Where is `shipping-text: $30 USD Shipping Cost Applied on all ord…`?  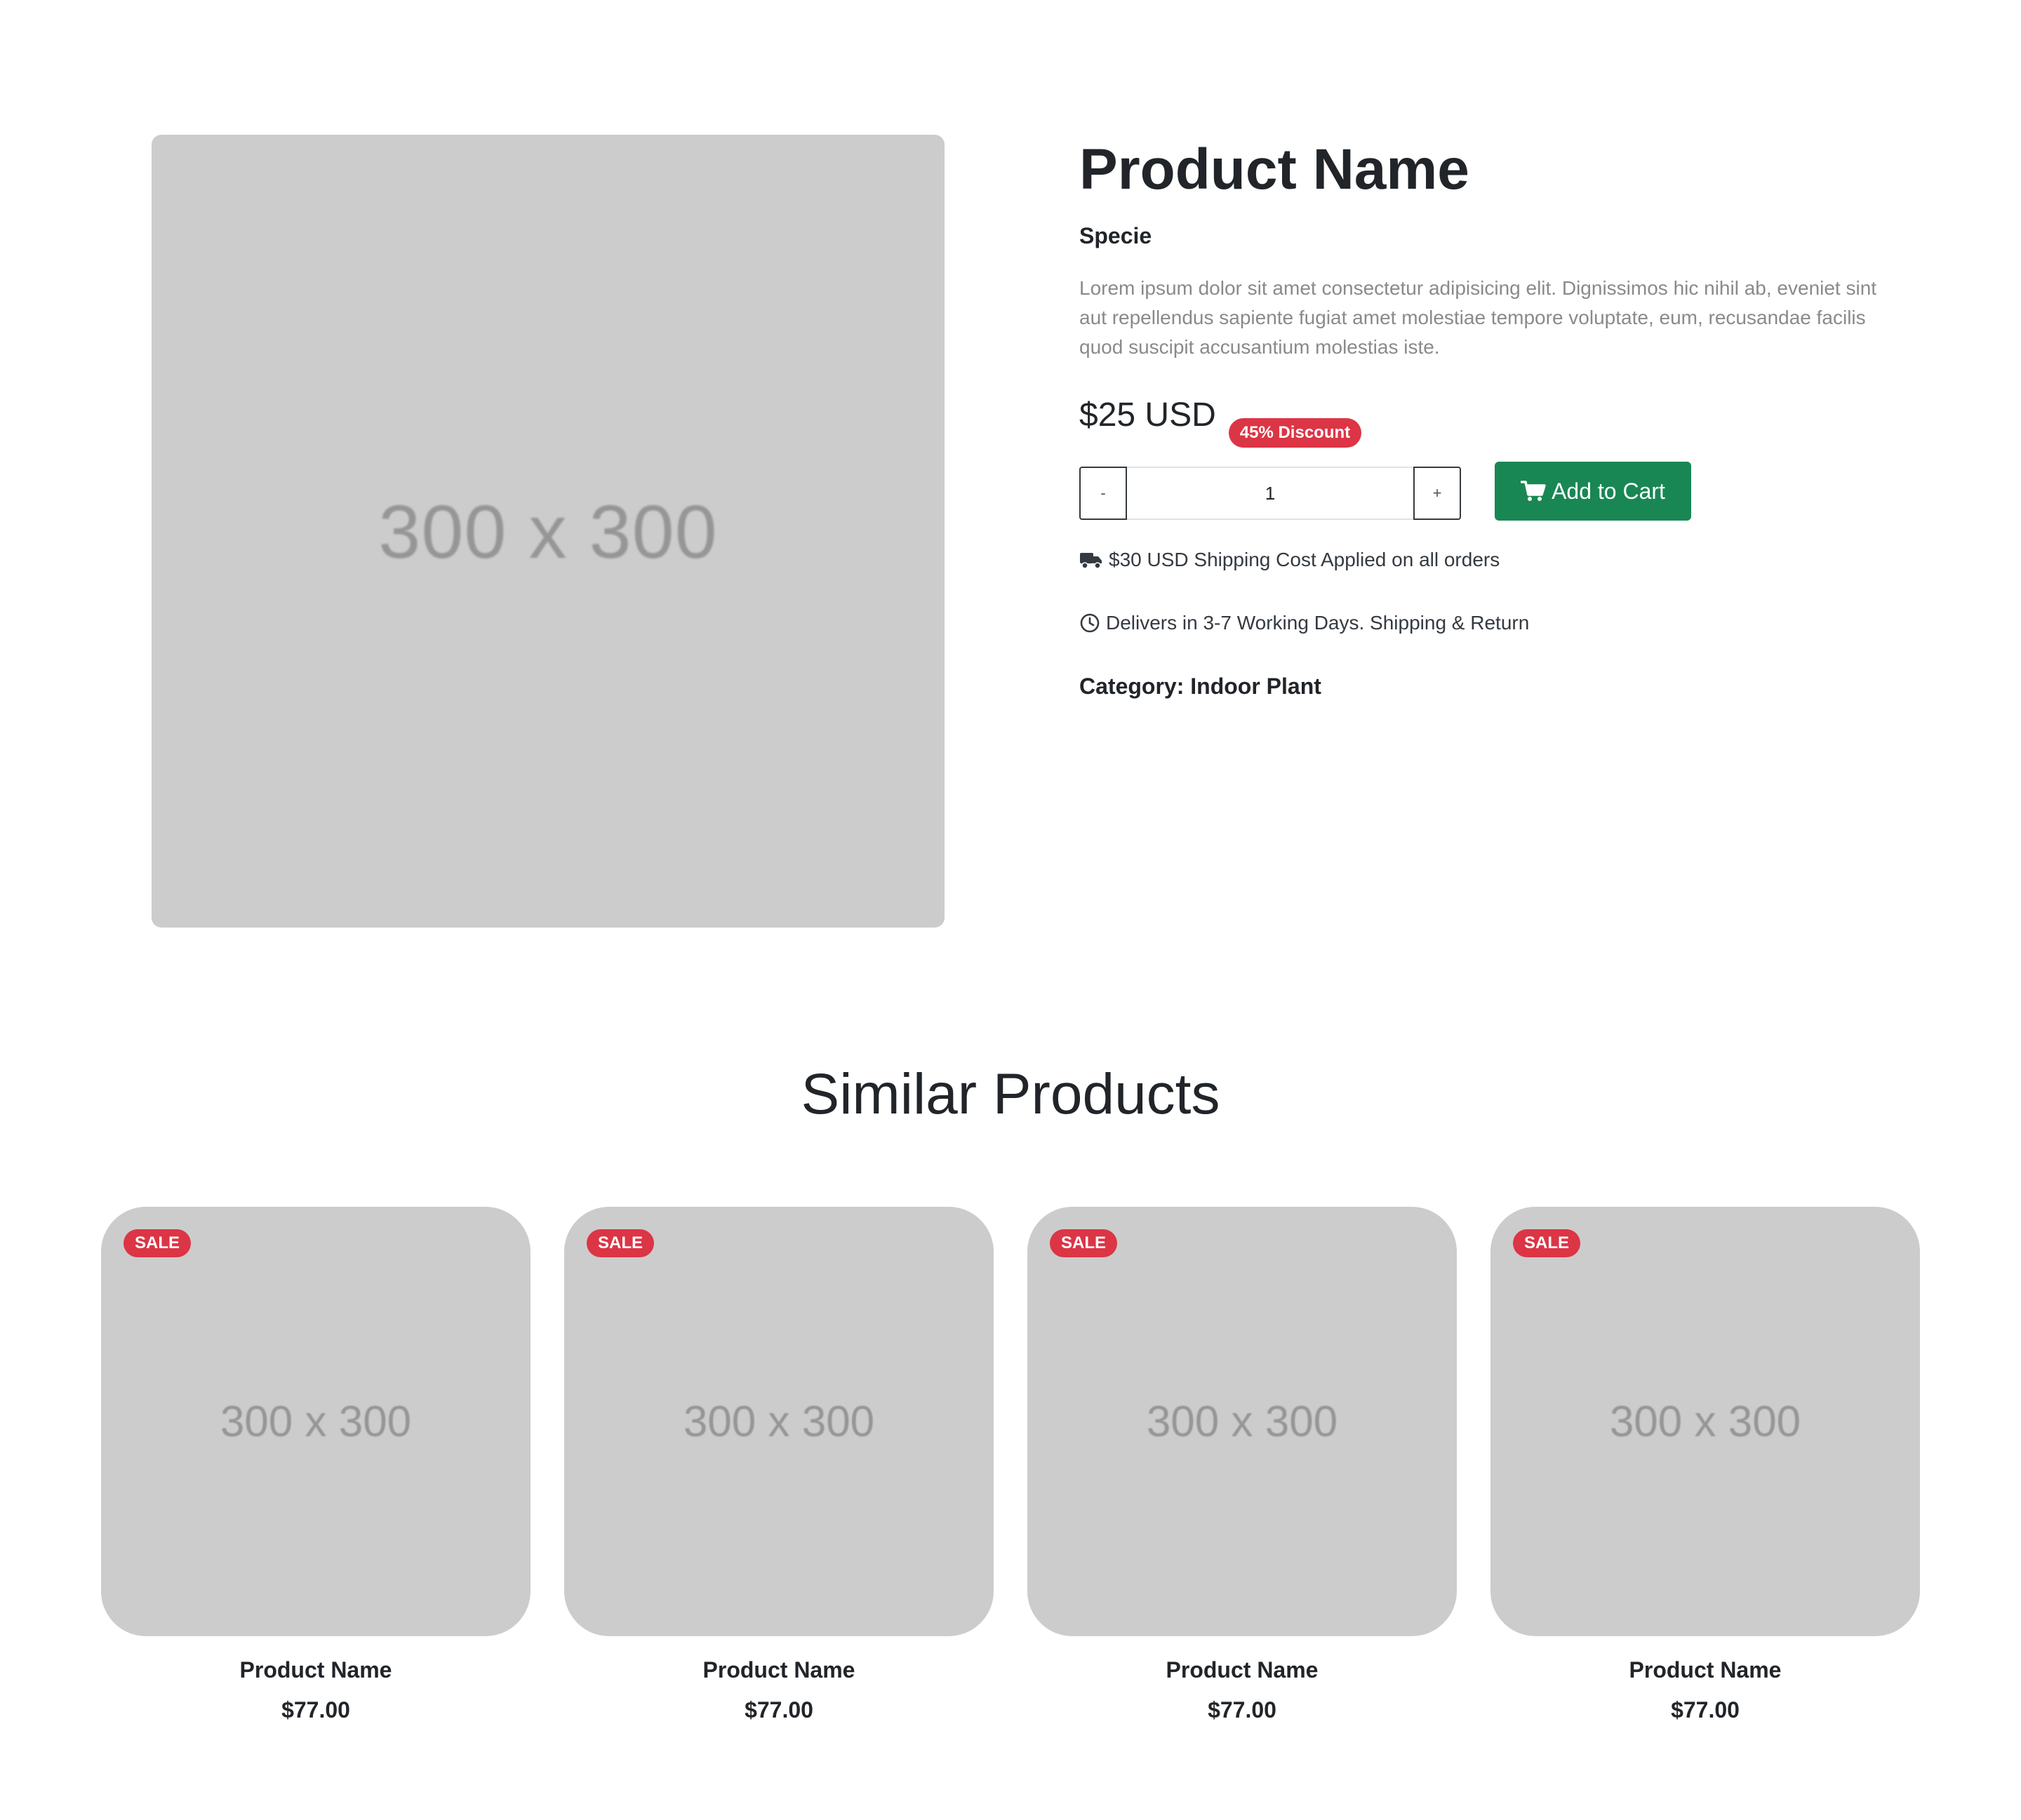 shipping-text: $30 USD Shipping Cost Applied on all ord… is located at coordinates (1305, 559).